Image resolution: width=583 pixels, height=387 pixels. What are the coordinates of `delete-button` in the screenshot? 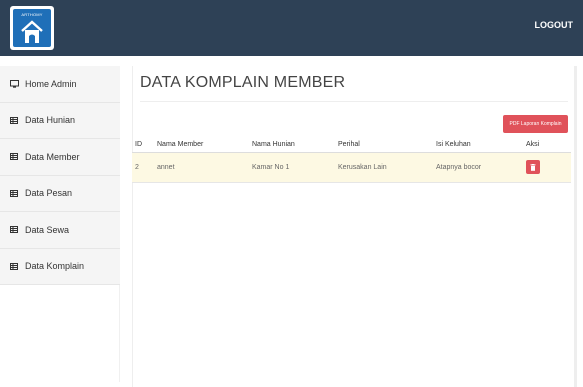 It's located at (533, 167).